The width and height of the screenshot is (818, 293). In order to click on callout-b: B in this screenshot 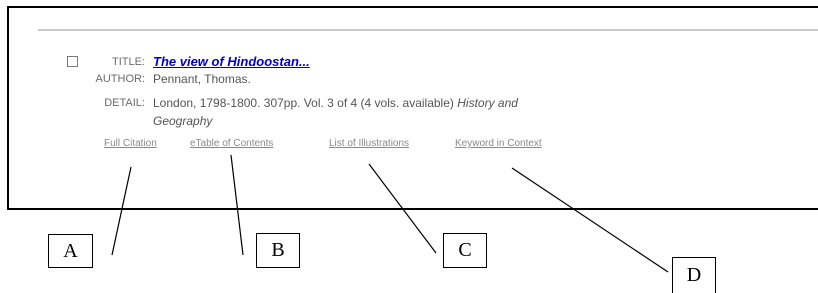, I will do `click(278, 250)`.